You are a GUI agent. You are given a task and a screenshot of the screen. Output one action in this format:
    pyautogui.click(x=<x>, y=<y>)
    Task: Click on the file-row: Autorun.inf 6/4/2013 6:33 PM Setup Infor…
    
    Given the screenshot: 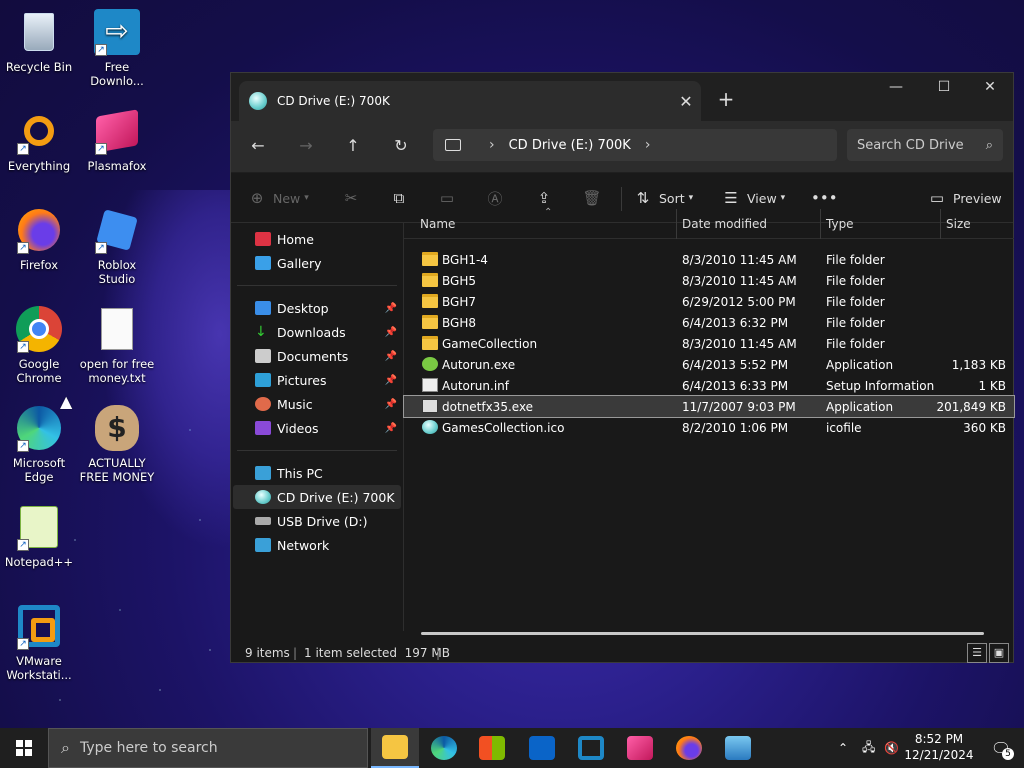 What is the action you would take?
    pyautogui.click(x=709, y=385)
    